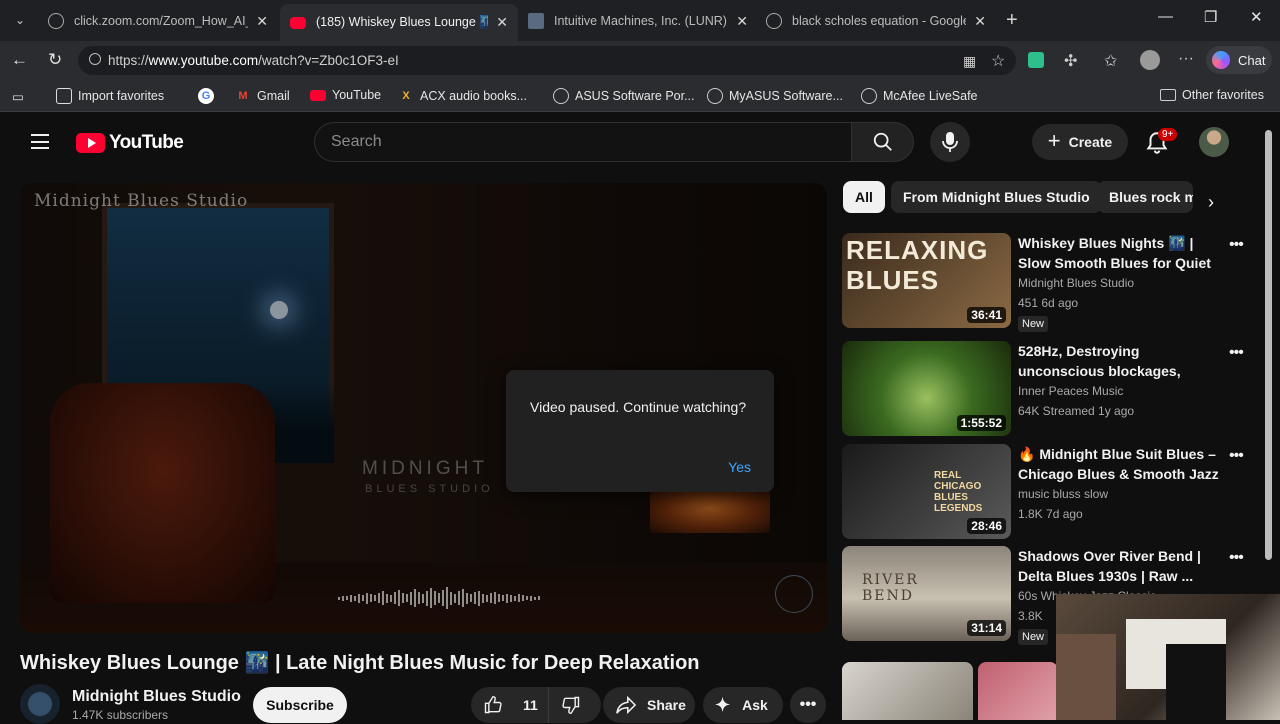  Describe the element at coordinates (739, 467) in the screenshot. I see `dialog-yes-button: Yes` at that location.